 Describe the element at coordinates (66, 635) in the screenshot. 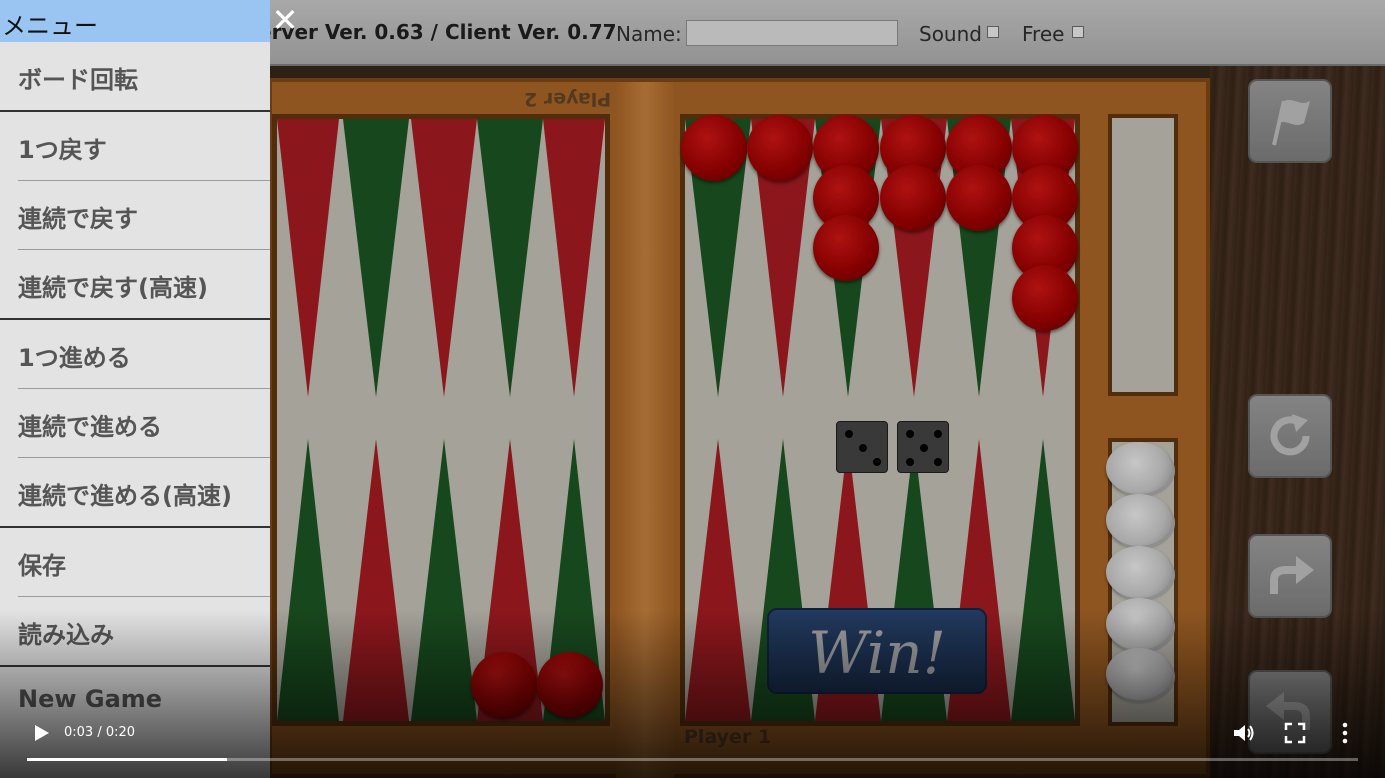

I see `menu-item-label: 読み込み` at that location.